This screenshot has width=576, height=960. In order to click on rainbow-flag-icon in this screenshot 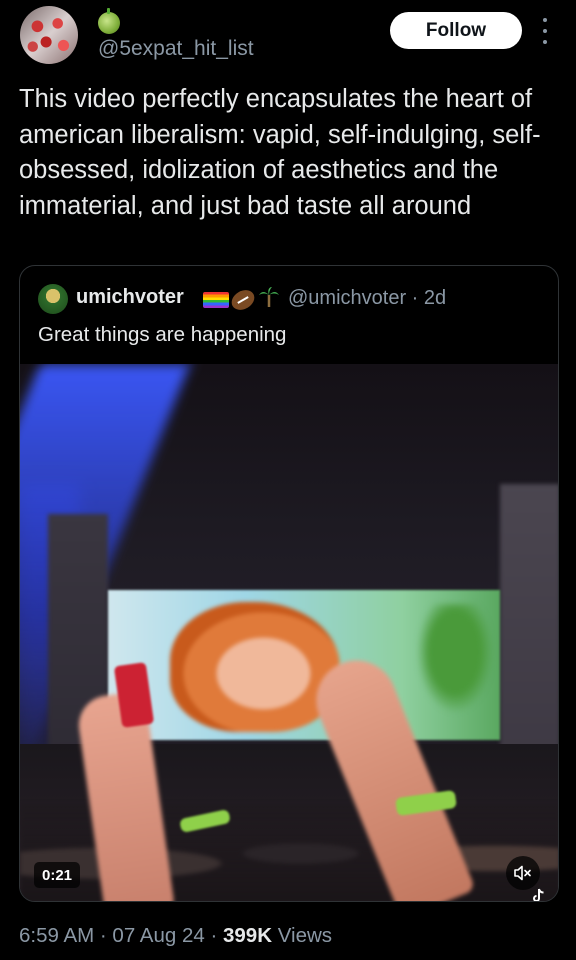, I will do `click(216, 300)`.